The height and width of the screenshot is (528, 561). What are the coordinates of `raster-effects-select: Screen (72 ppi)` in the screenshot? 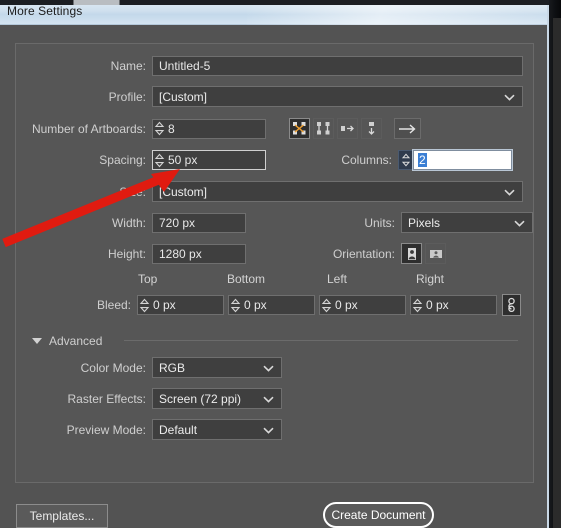 It's located at (217, 398).